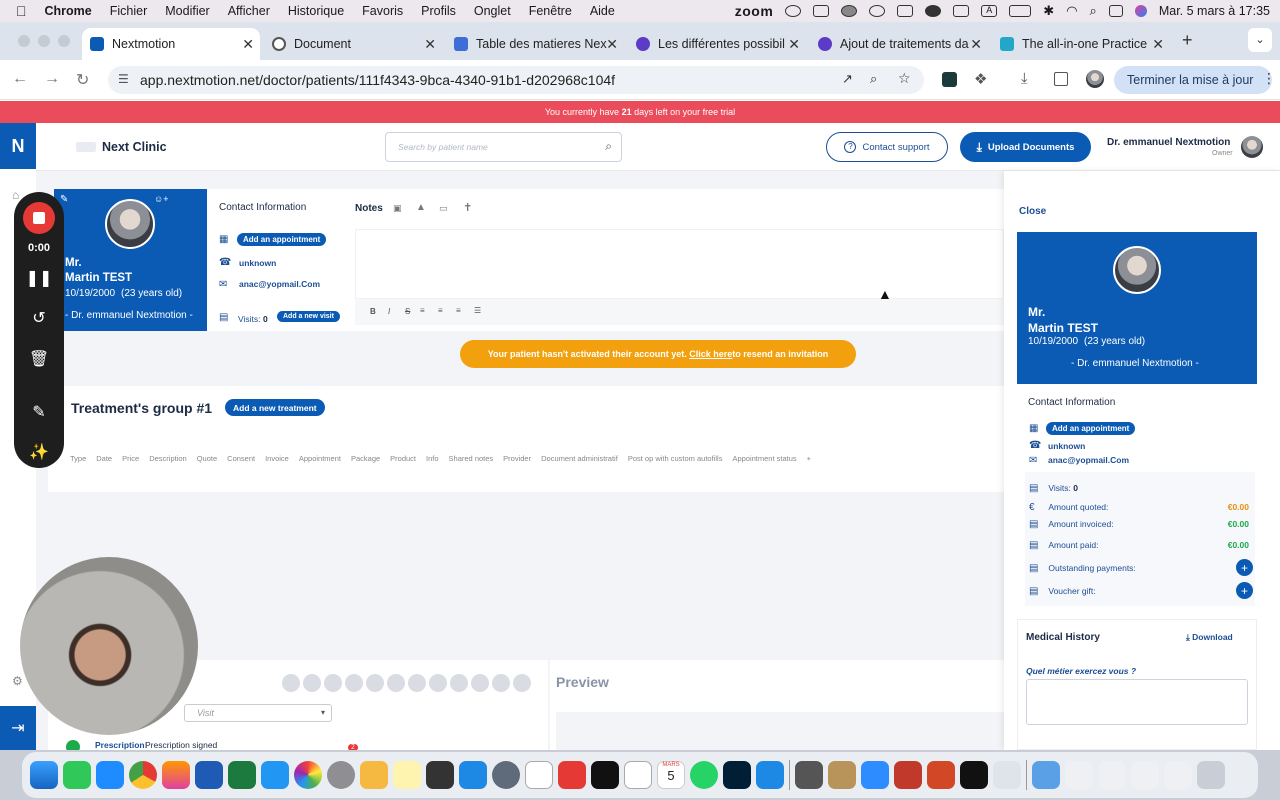 Image resolution: width=1280 pixels, height=800 pixels. I want to click on finish-update-button: Terminer la mise à jour, so click(1193, 80).